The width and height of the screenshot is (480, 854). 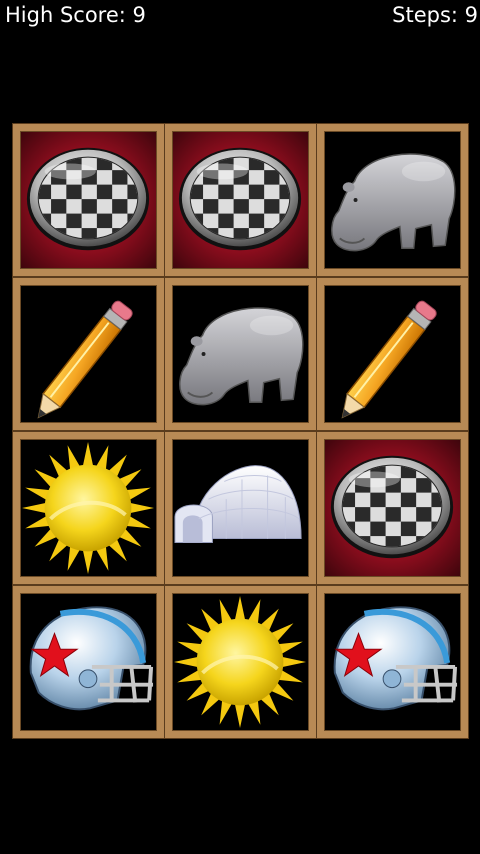 What do you see at coordinates (435, 15) in the screenshot?
I see `steps-counter: Steps: 9` at bounding box center [435, 15].